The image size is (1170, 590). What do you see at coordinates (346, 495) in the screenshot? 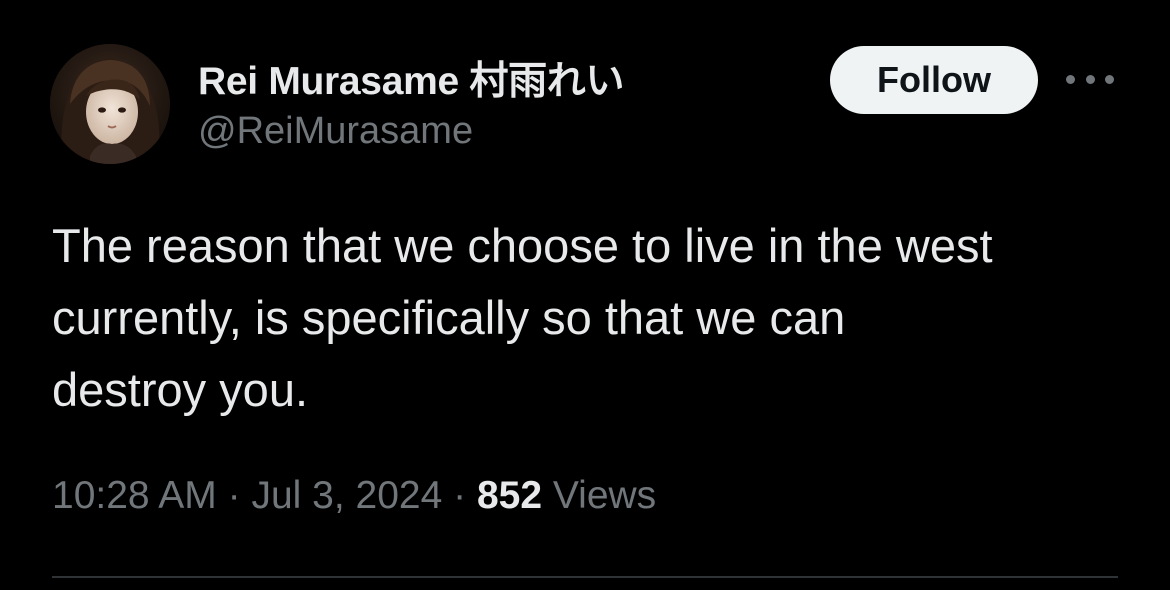
I see `tweet-date: Jul 3, 2024` at bounding box center [346, 495].